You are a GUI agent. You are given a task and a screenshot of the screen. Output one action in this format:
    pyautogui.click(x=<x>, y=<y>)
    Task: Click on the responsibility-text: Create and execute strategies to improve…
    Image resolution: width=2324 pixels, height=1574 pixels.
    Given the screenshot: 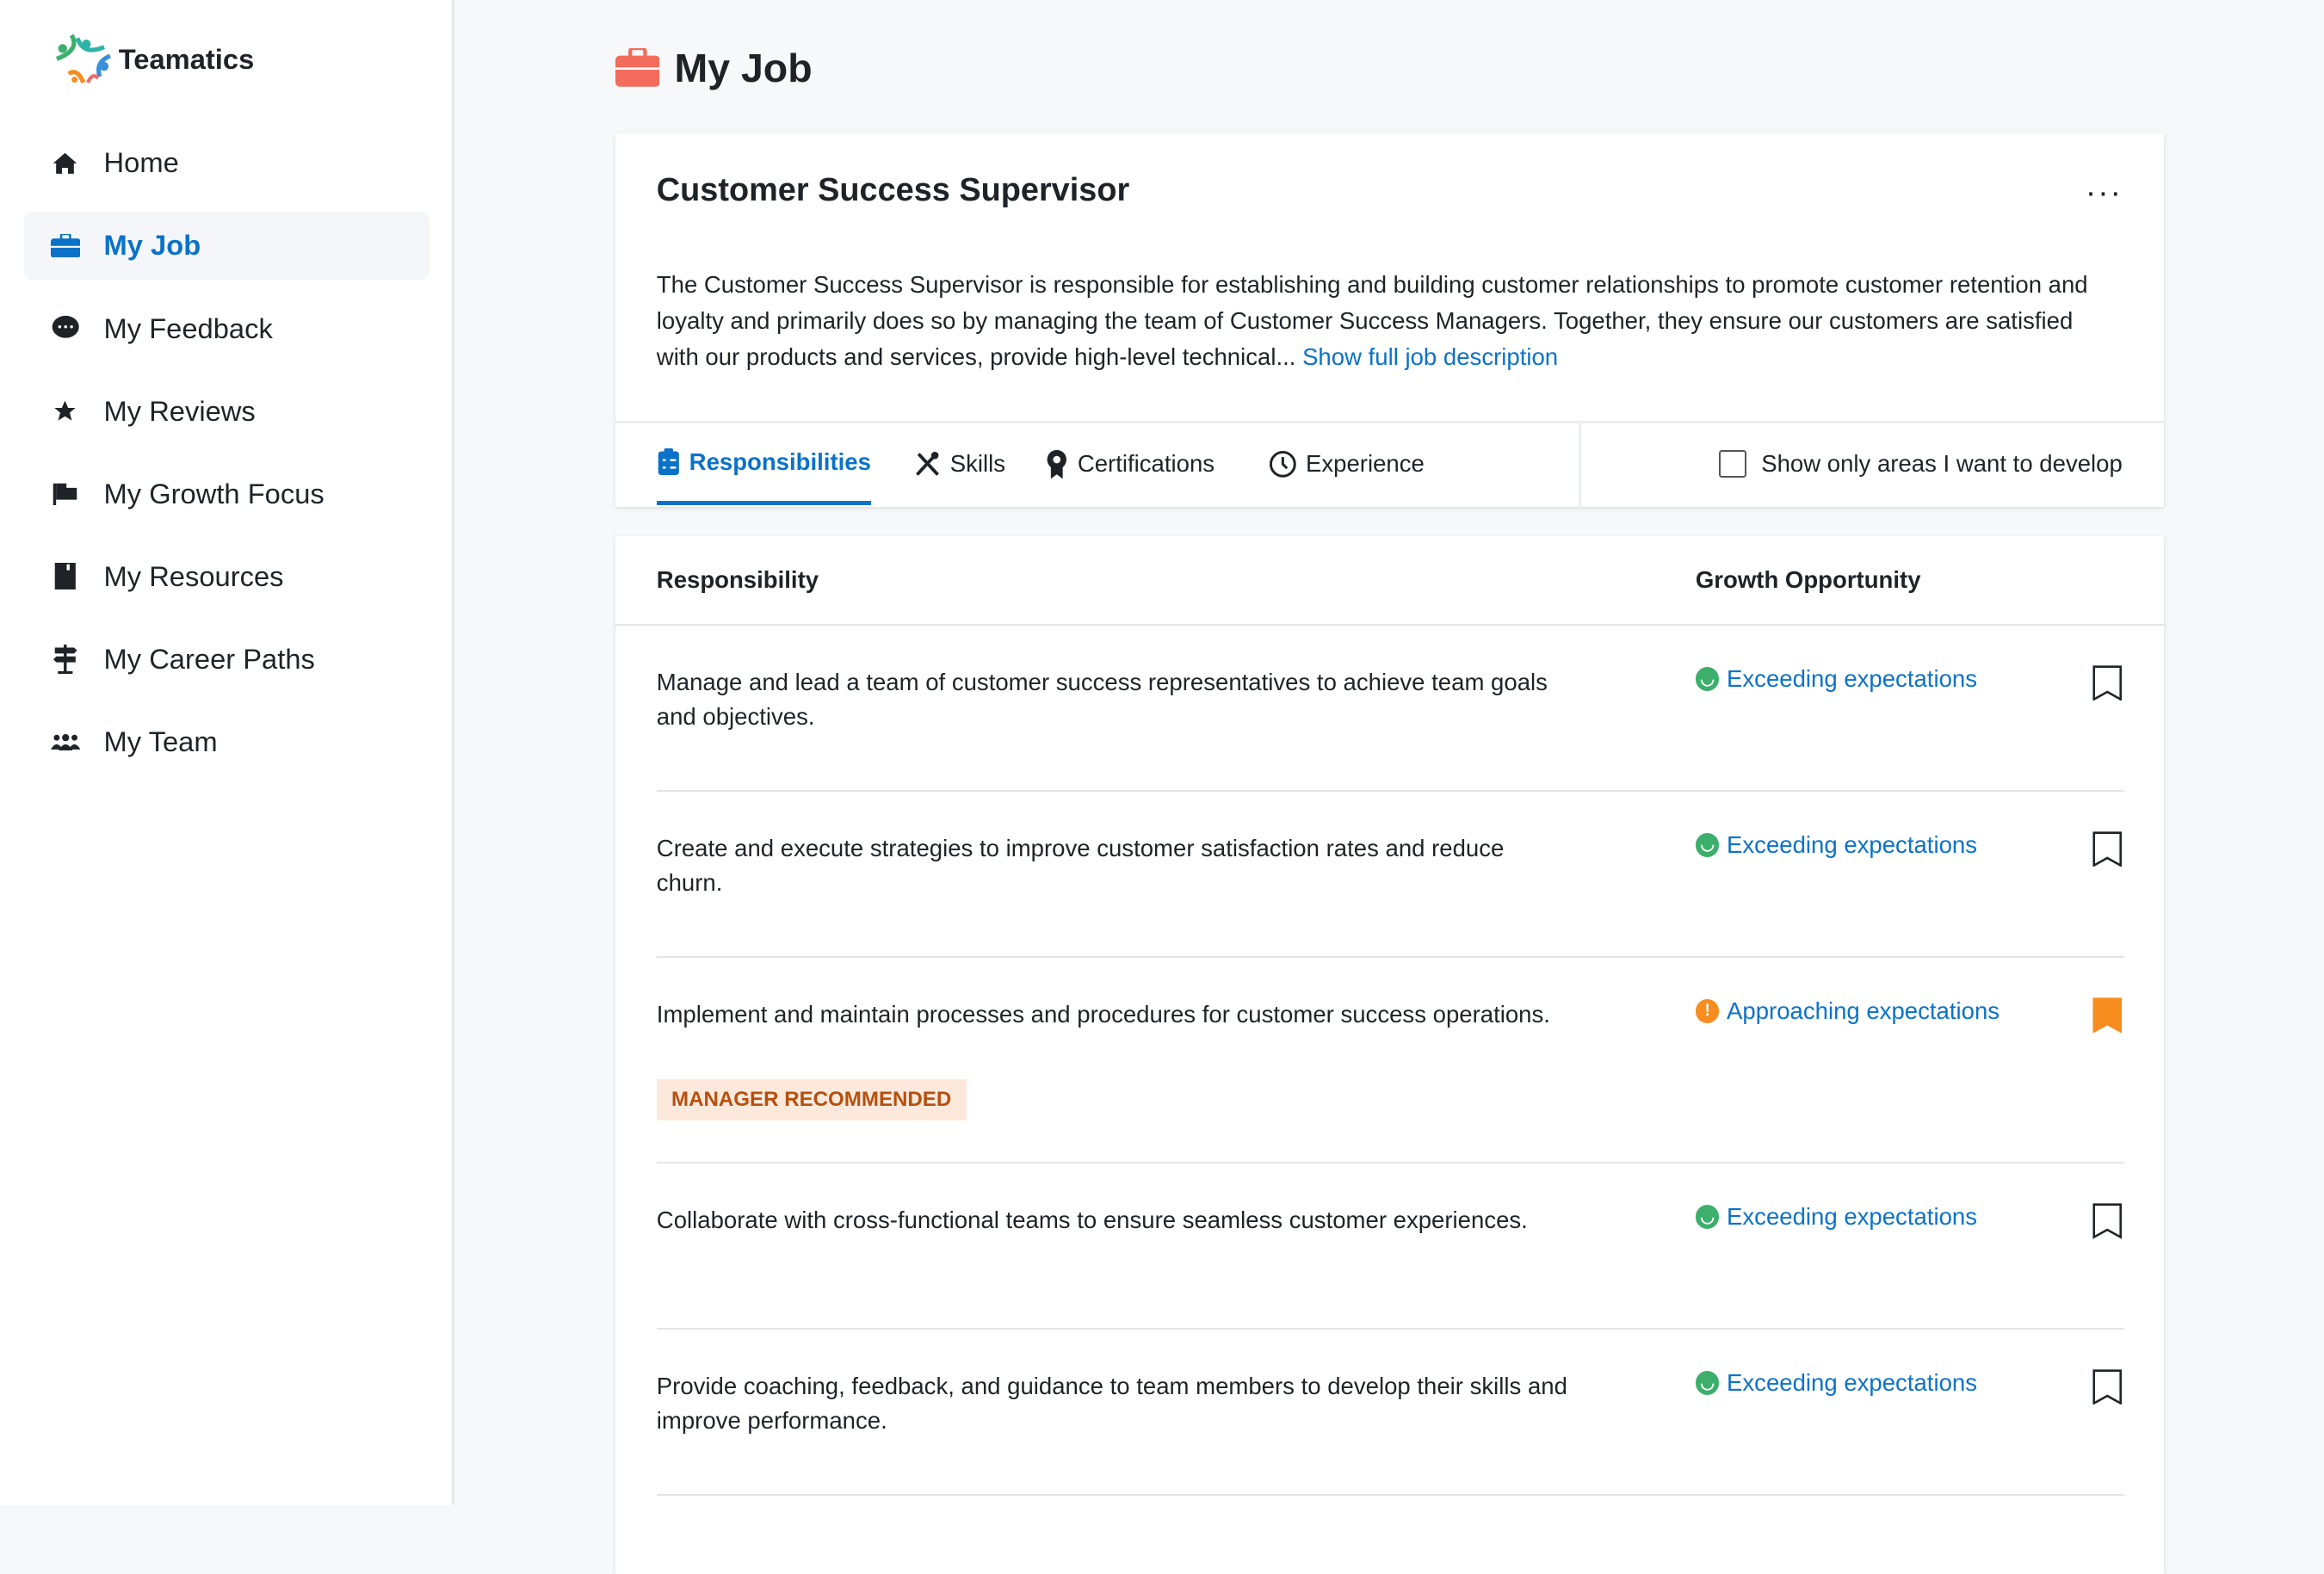 What is the action you would take?
    pyautogui.click(x=1080, y=865)
    